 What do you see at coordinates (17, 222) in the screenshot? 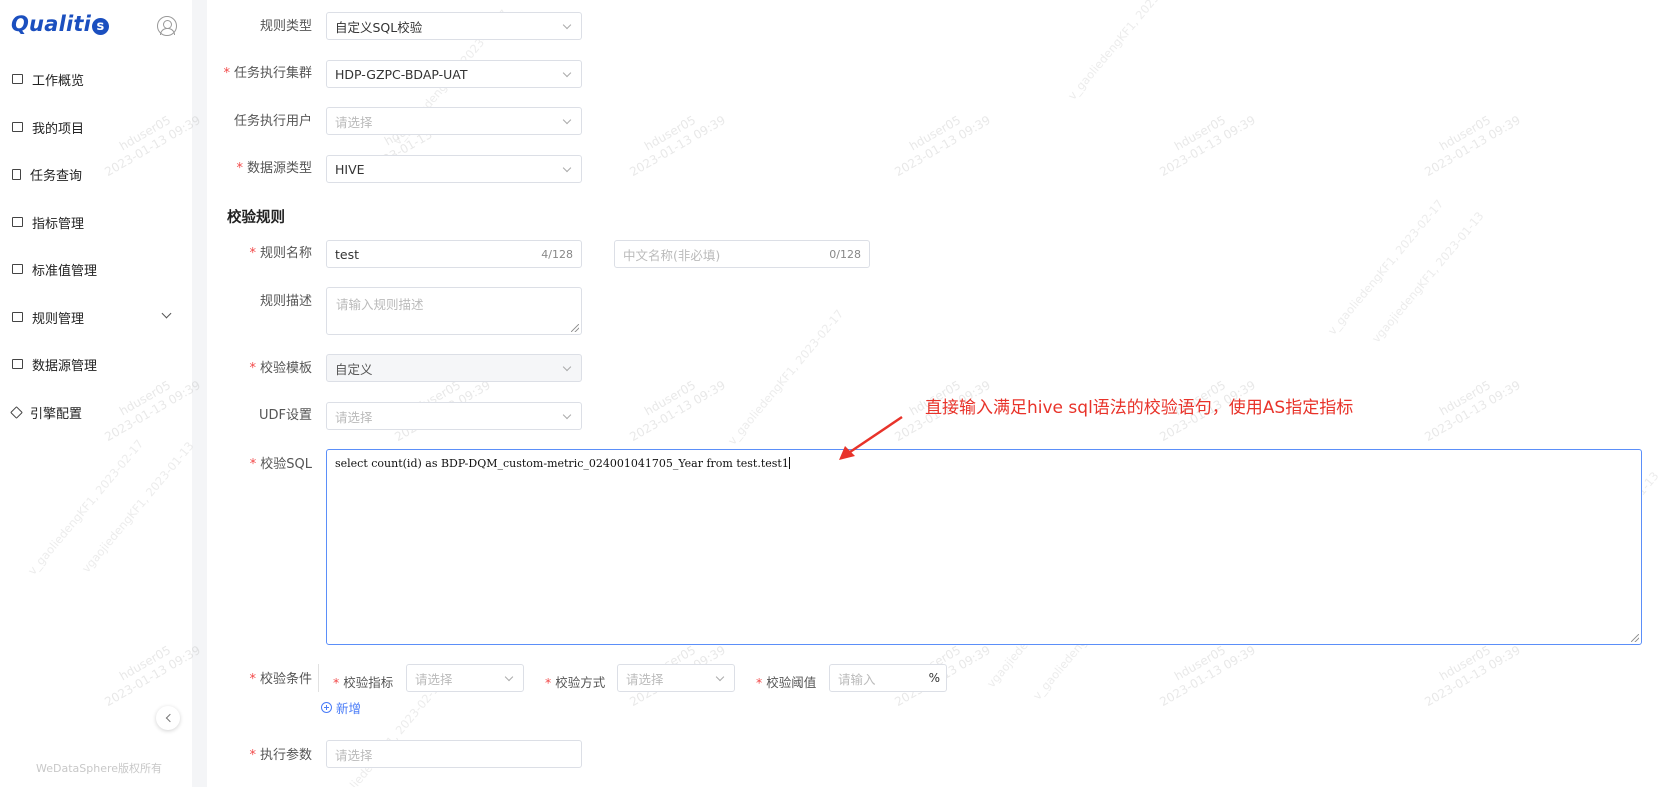
I see `chart-icon` at bounding box center [17, 222].